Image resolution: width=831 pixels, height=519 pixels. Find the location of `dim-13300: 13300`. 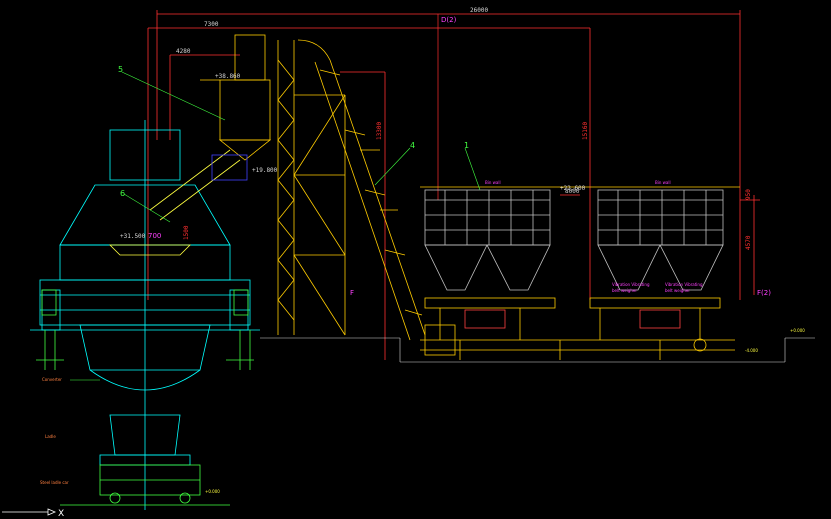

dim-13300: 13300 is located at coordinates (379, 131).